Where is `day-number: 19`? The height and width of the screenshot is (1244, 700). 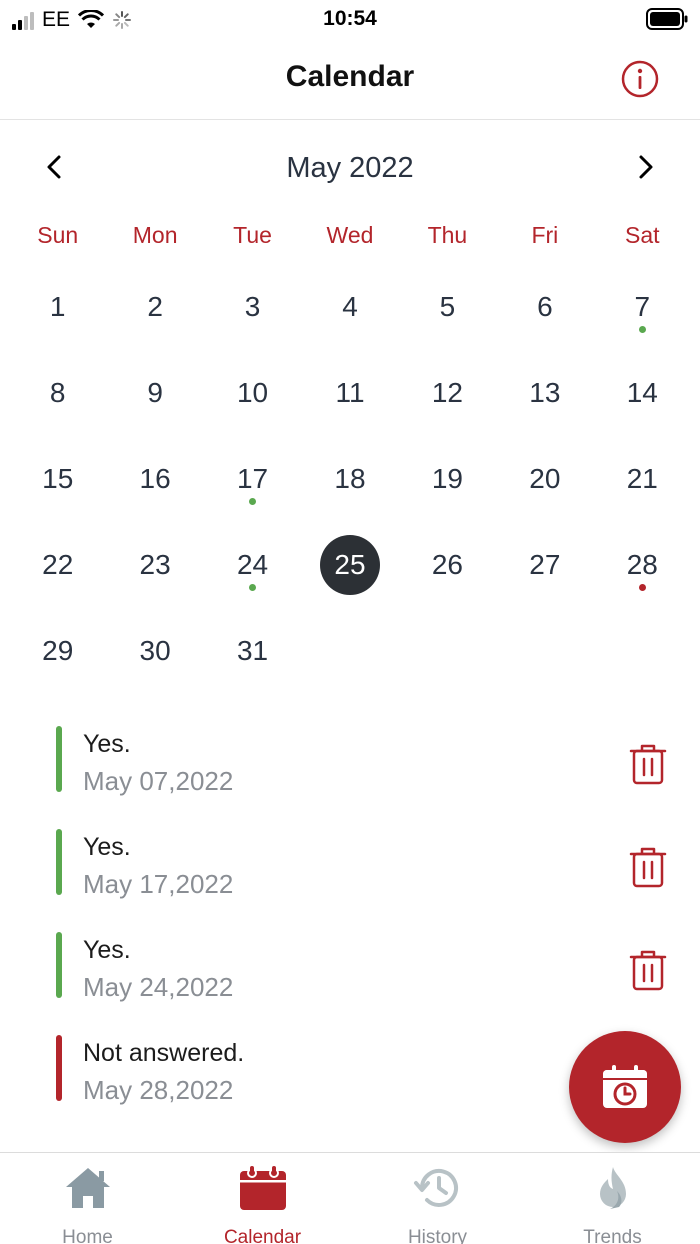 day-number: 19 is located at coordinates (447, 478).